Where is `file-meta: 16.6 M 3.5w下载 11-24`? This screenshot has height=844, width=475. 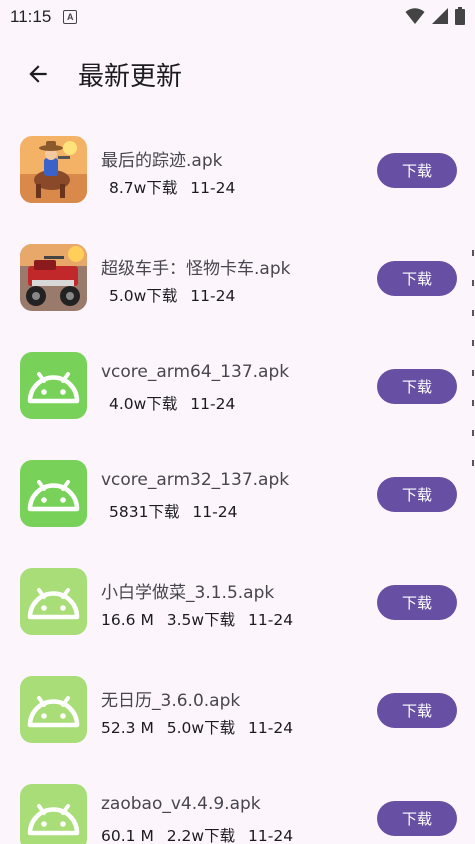
file-meta: 16.6 M 3.5w下载 11-24 is located at coordinates (201, 619).